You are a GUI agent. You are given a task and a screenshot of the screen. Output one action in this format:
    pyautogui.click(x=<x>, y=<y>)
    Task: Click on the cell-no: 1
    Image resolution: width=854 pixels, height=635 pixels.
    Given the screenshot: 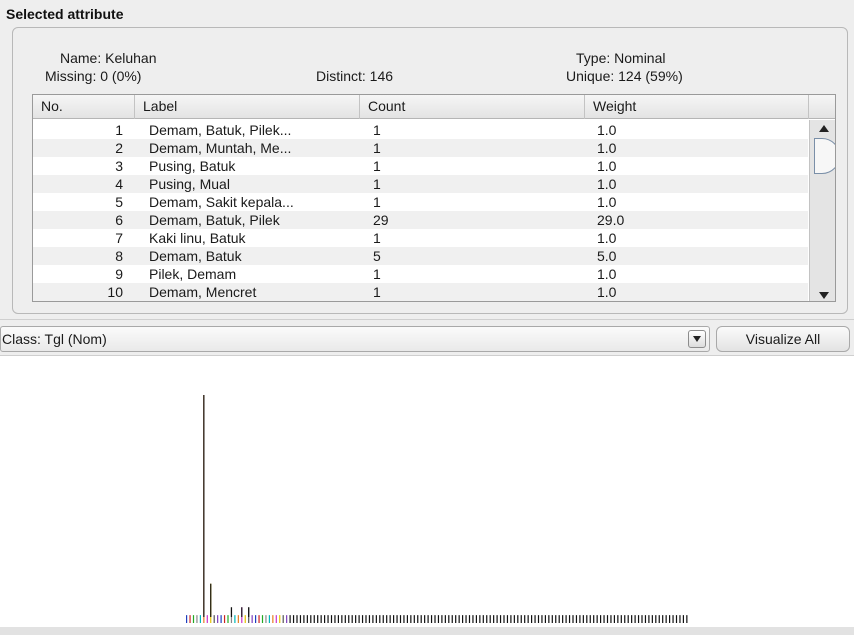 What is the action you would take?
    pyautogui.click(x=119, y=130)
    